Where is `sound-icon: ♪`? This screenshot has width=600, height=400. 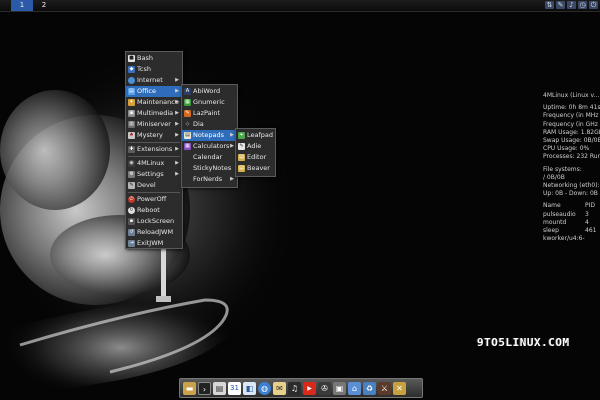 sound-icon: ♪ is located at coordinates (571, 5).